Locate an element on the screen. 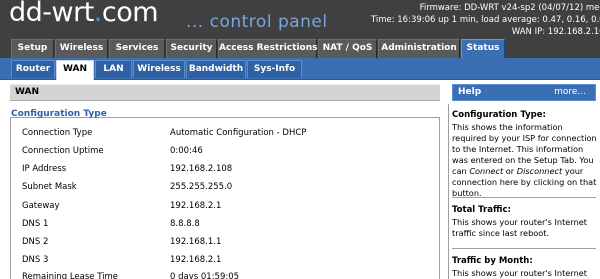 The image size is (600, 279). help-heading-traffic-by-month: Traffic by Month: is located at coordinates (492, 261).